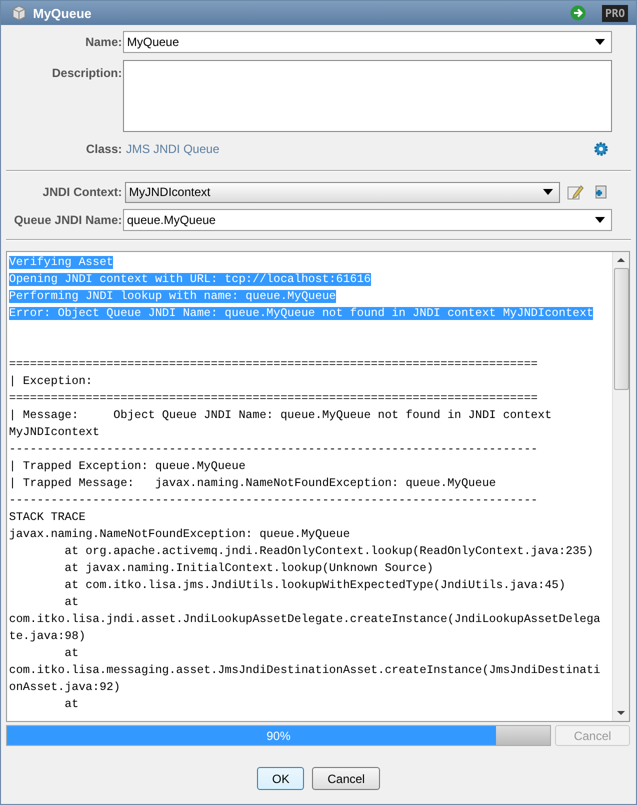 The height and width of the screenshot is (805, 637). What do you see at coordinates (601, 149) in the screenshot?
I see `gear-icon` at bounding box center [601, 149].